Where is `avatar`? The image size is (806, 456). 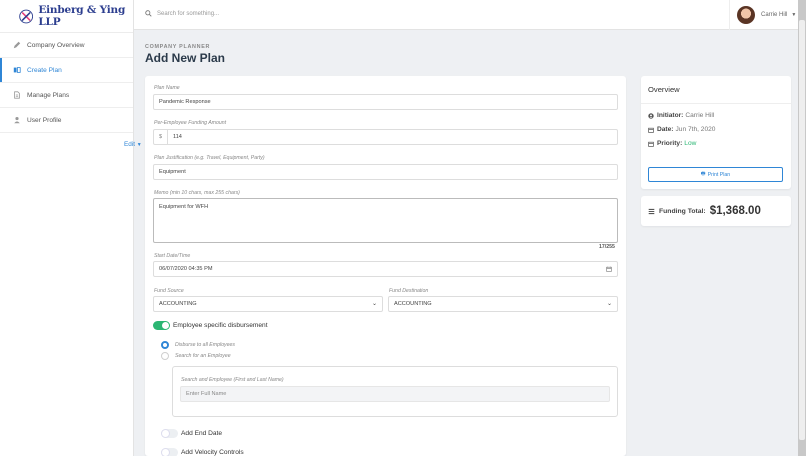 avatar is located at coordinates (746, 15).